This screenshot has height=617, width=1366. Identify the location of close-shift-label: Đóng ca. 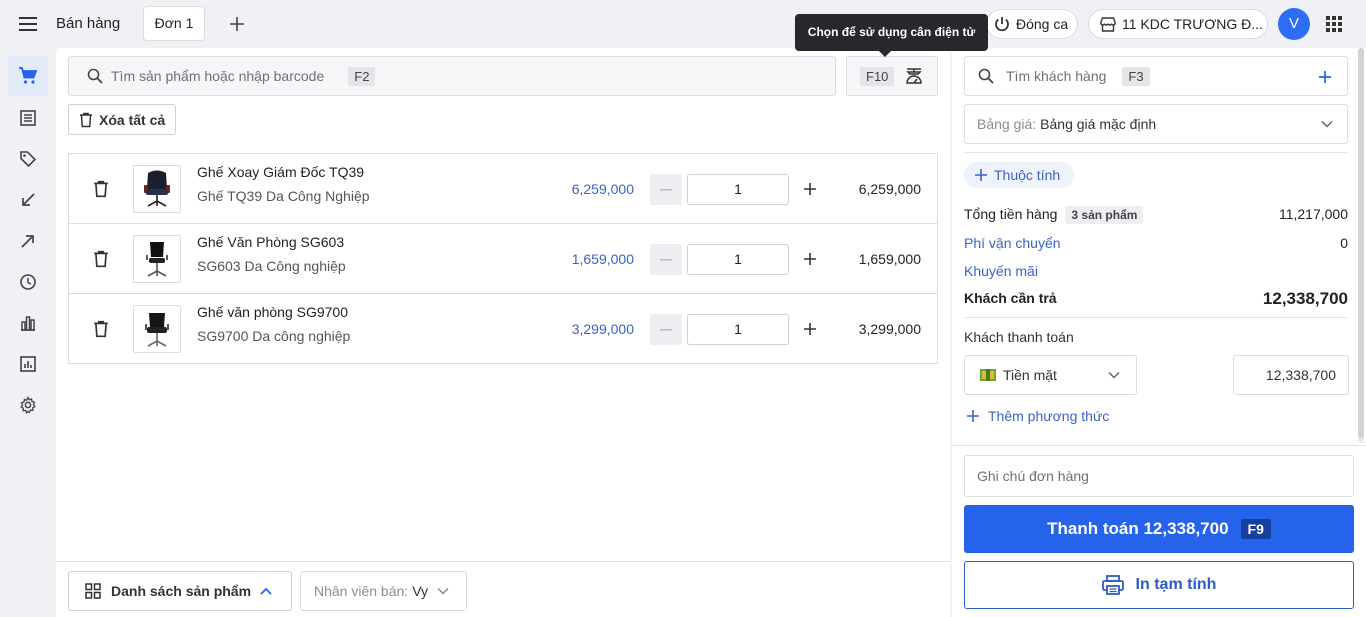
(1042, 24).